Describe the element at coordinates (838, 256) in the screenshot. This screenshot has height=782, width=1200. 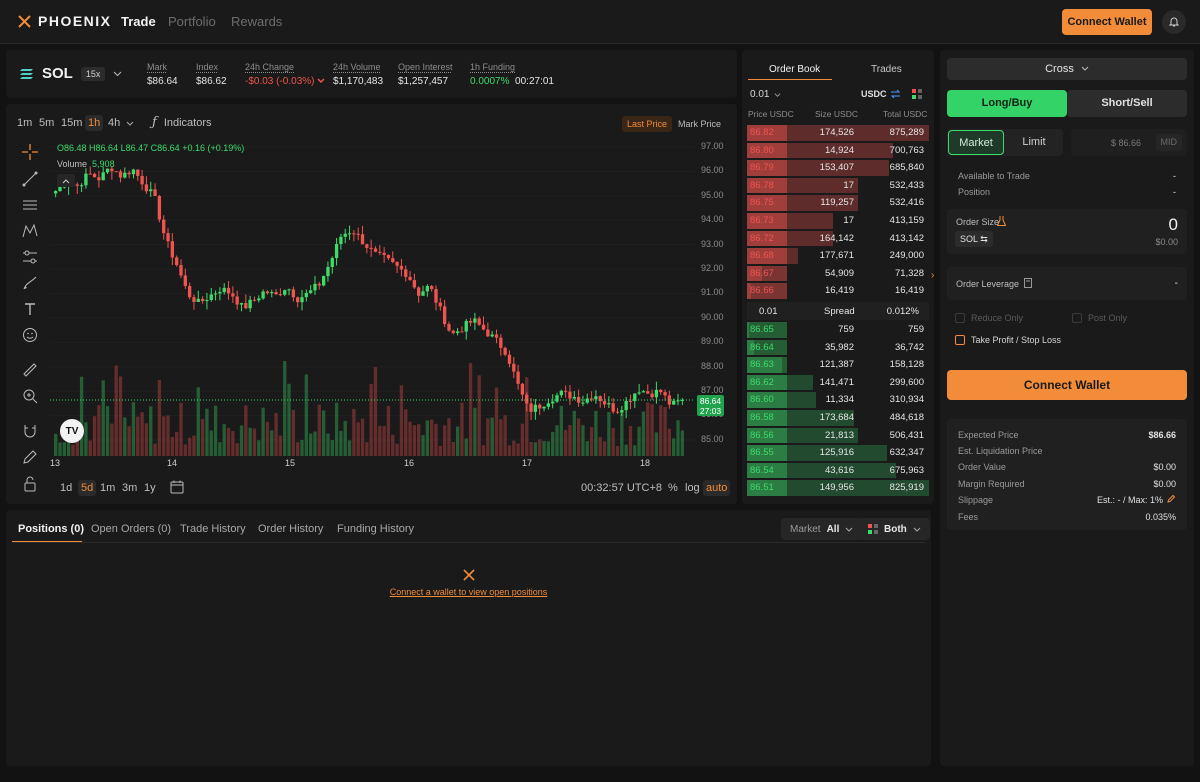
I see `ask-row: 86.68 177,671 249,000` at that location.